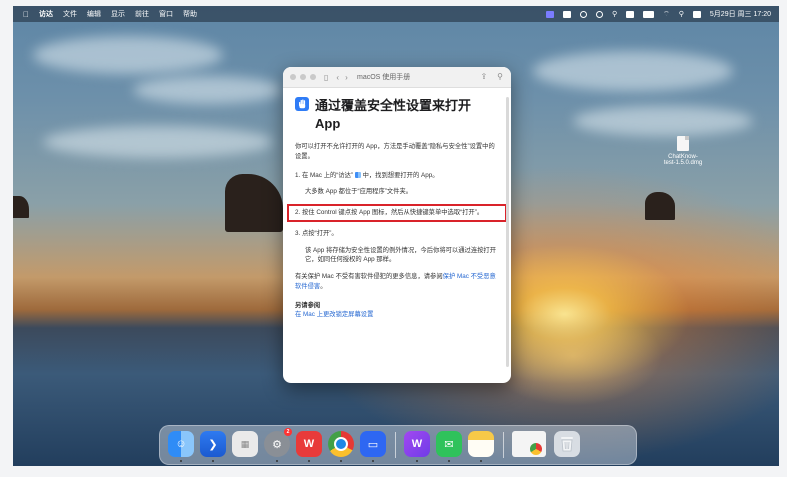 This screenshot has height=477, width=787. I want to click on page-heading: 通过覆盖安全性设置来打开 App, so click(393, 114).